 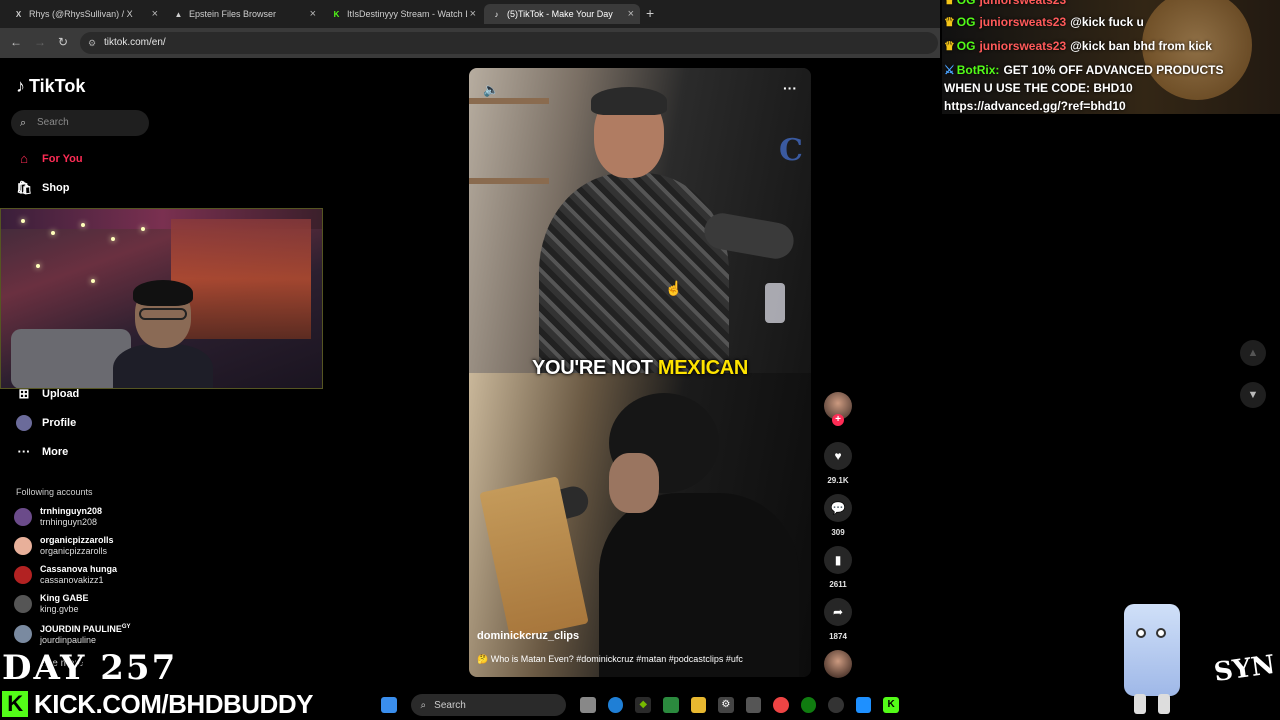 What do you see at coordinates (775, 303) in the screenshot?
I see `water-bottle` at bounding box center [775, 303].